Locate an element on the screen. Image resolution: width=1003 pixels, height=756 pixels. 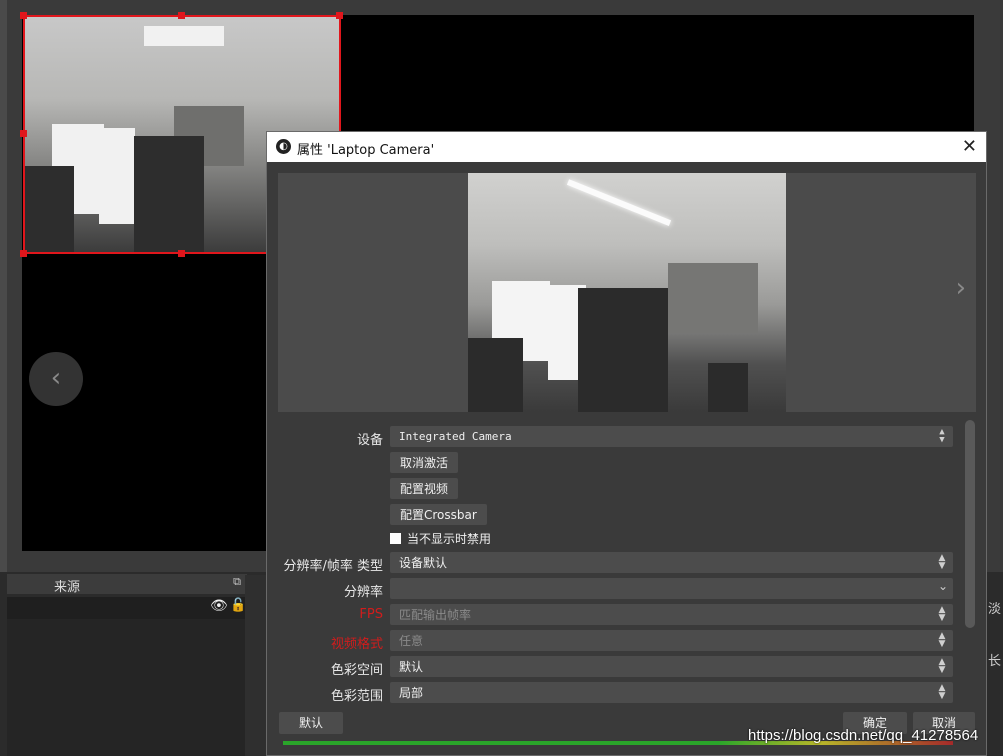
resize-handle-t is located at coordinates (181, 15).